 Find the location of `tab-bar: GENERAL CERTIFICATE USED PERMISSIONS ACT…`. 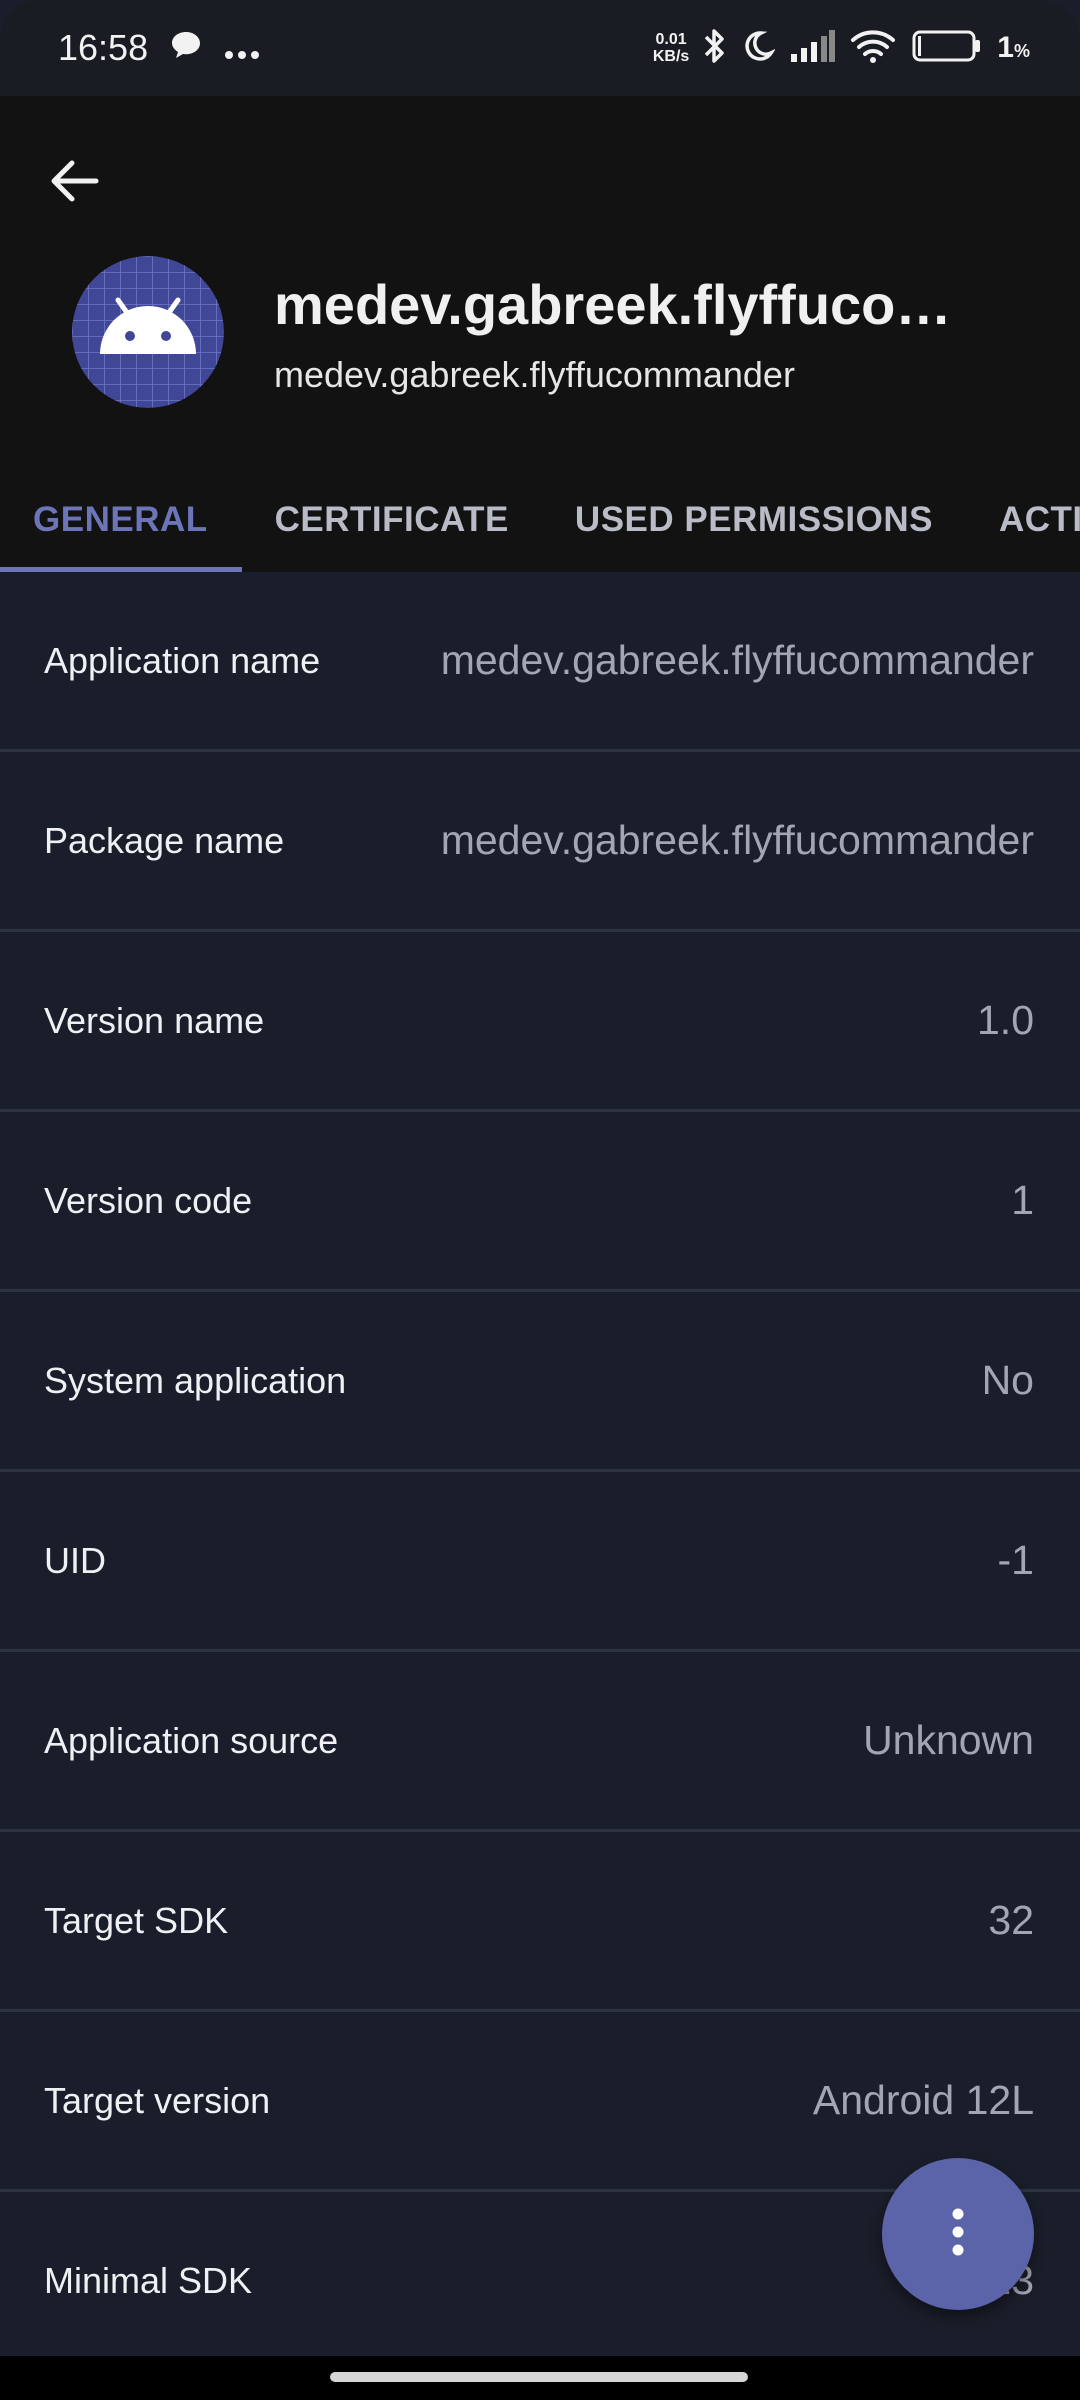

tab-bar: GENERAL CERTIFICATE USED PERMISSIONS ACT… is located at coordinates (540, 529).